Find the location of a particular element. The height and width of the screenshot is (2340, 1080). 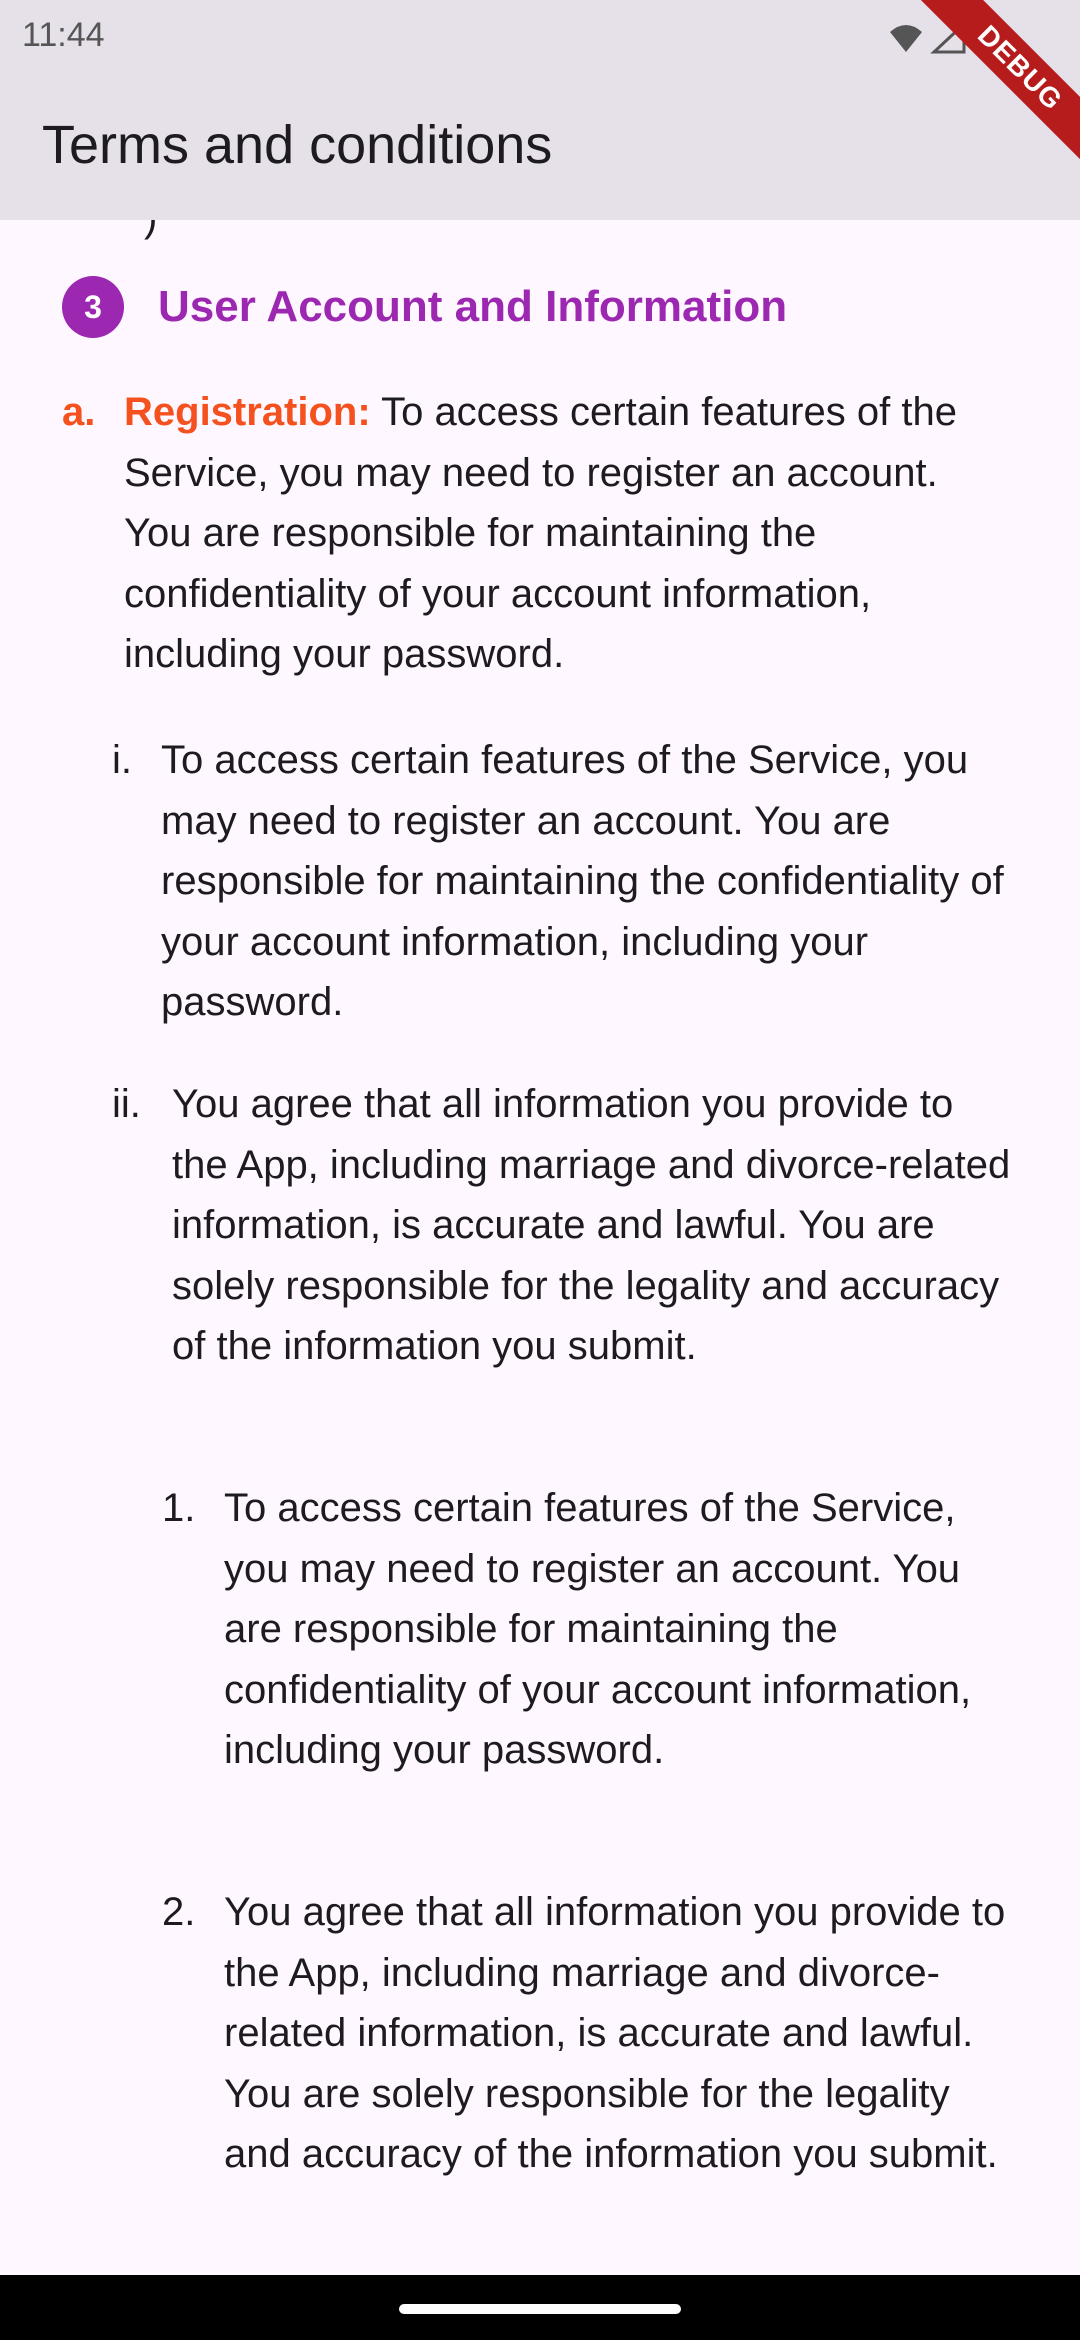

wifi-icon is located at coordinates (906, 38).